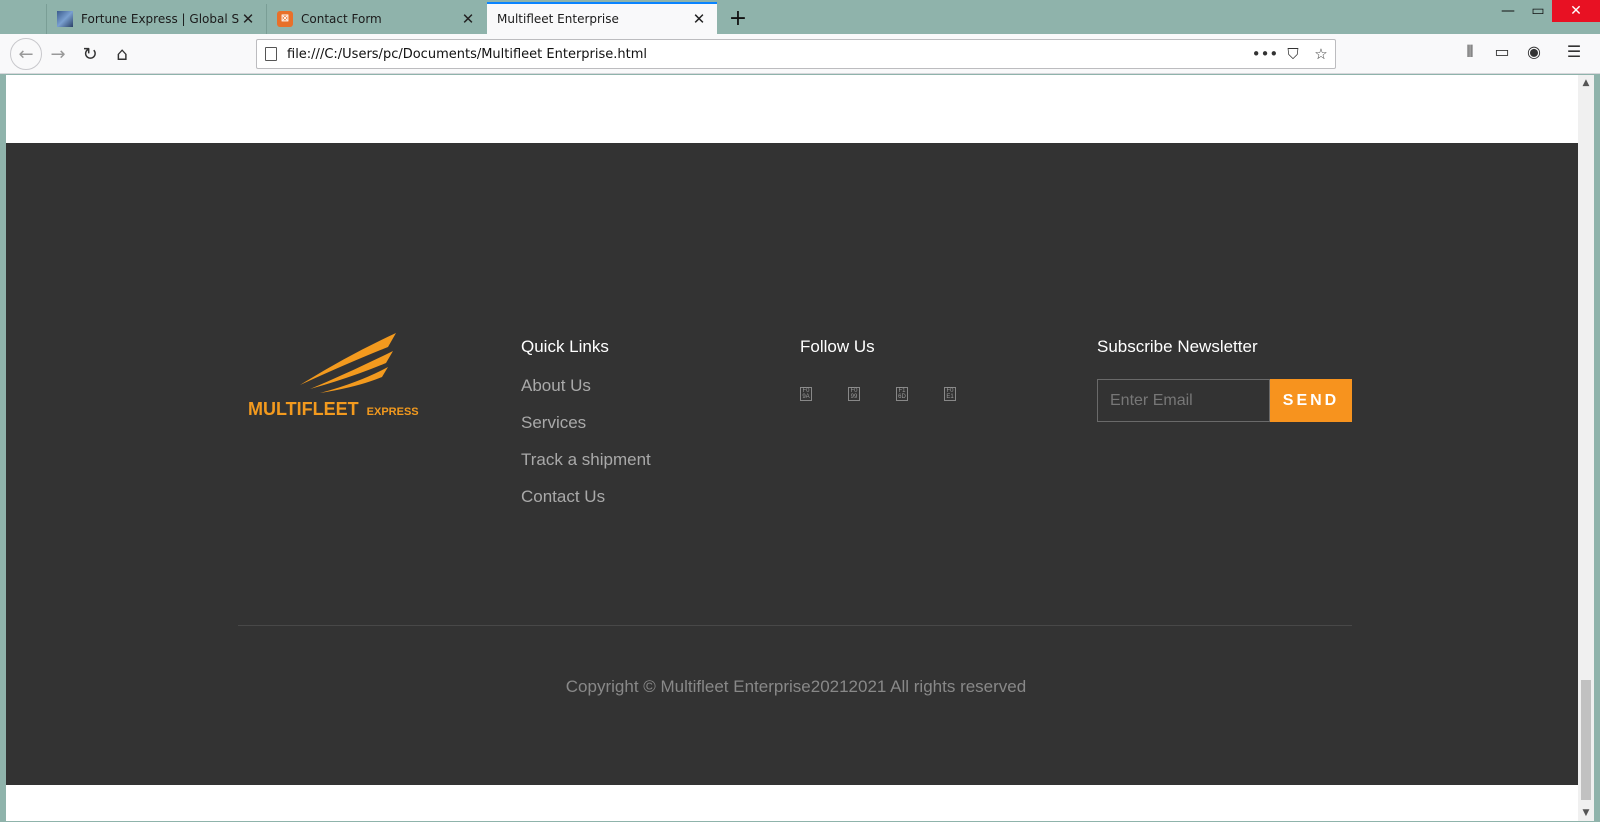 The height and width of the screenshot is (822, 1600). I want to click on menu-icon: ☰, so click(1574, 51).